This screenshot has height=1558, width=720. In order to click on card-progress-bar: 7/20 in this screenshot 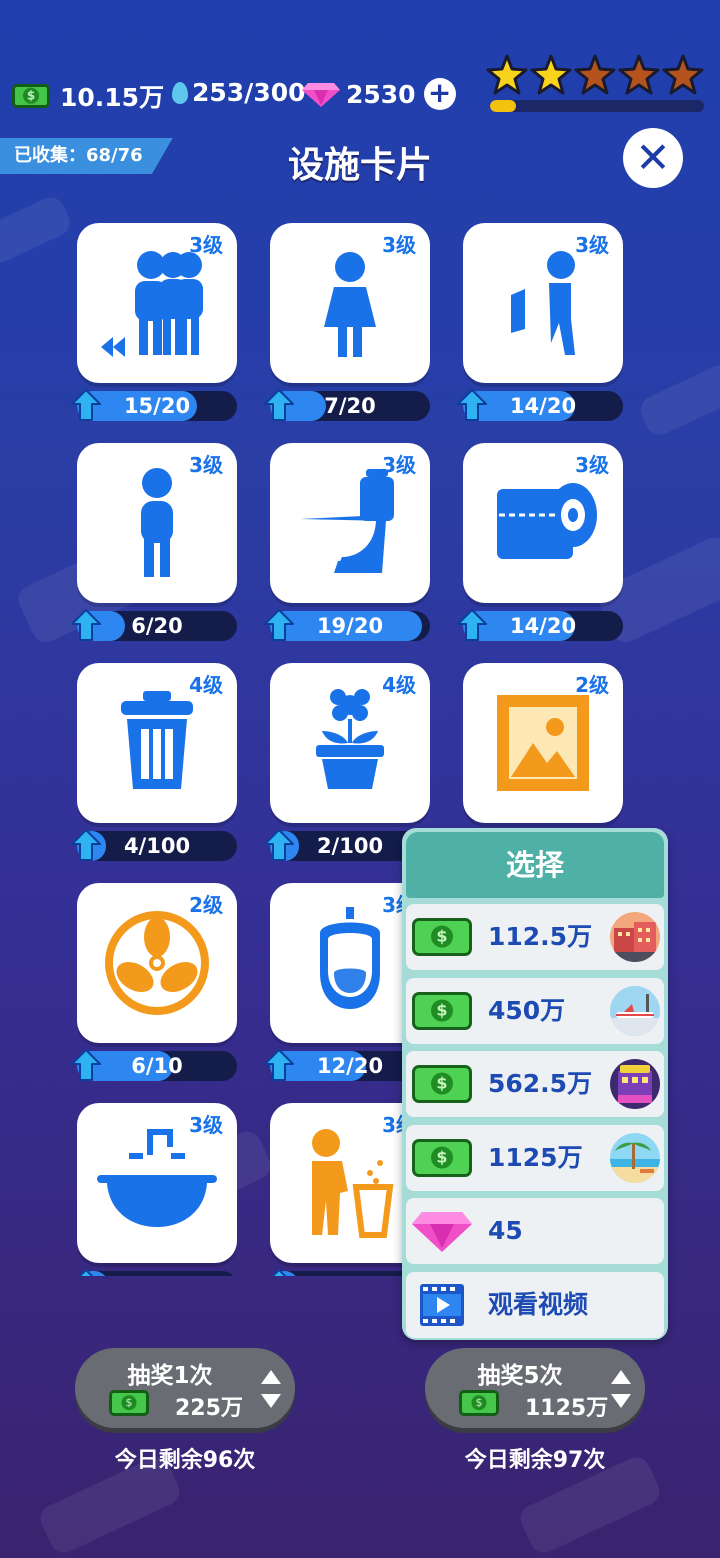, I will do `click(347, 405)`.